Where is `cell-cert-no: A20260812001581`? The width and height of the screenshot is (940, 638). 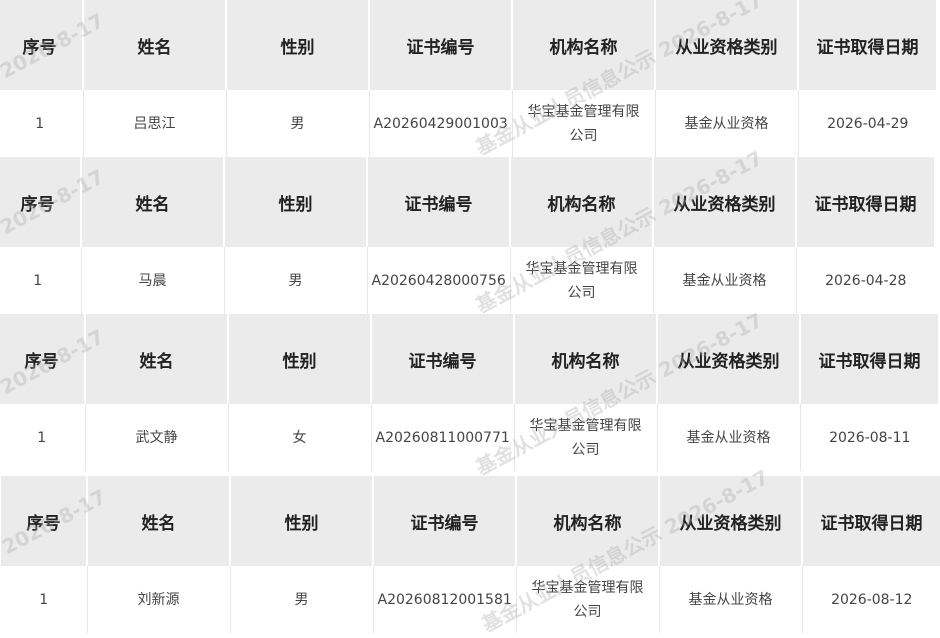
cell-cert-no: A20260812001581 is located at coordinates (445, 599).